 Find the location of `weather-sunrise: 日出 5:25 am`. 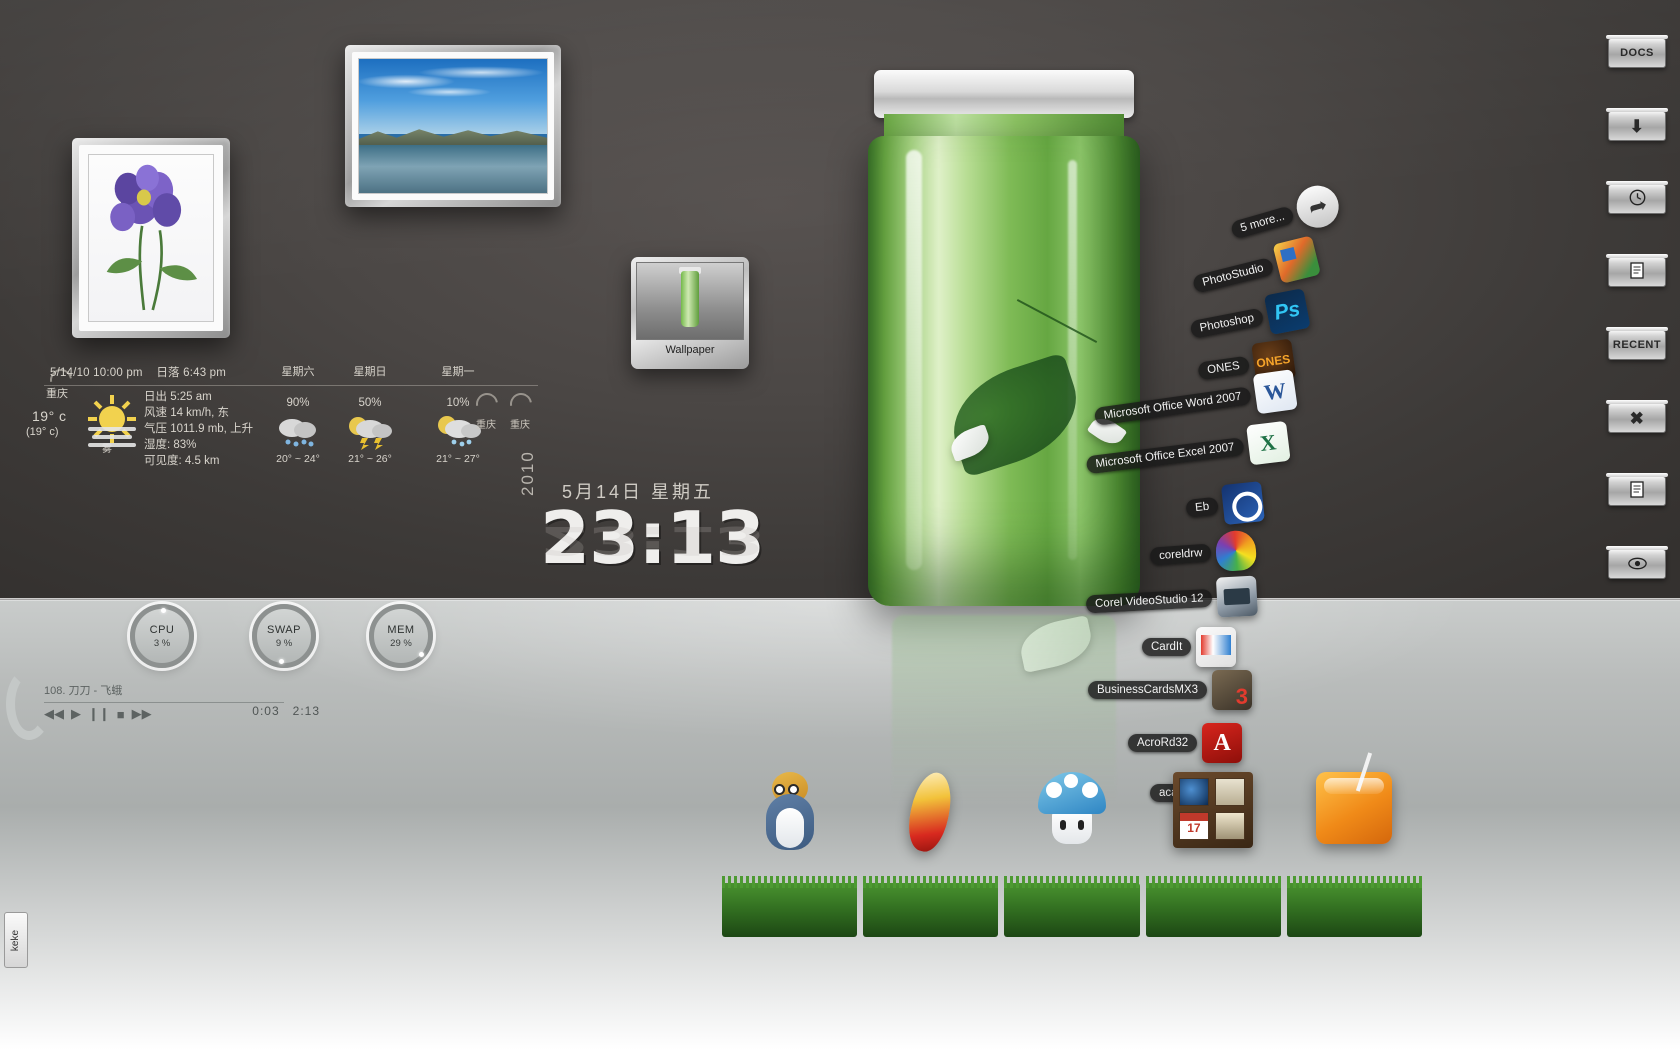

weather-sunrise: 日出 5:25 am is located at coordinates (178, 397).